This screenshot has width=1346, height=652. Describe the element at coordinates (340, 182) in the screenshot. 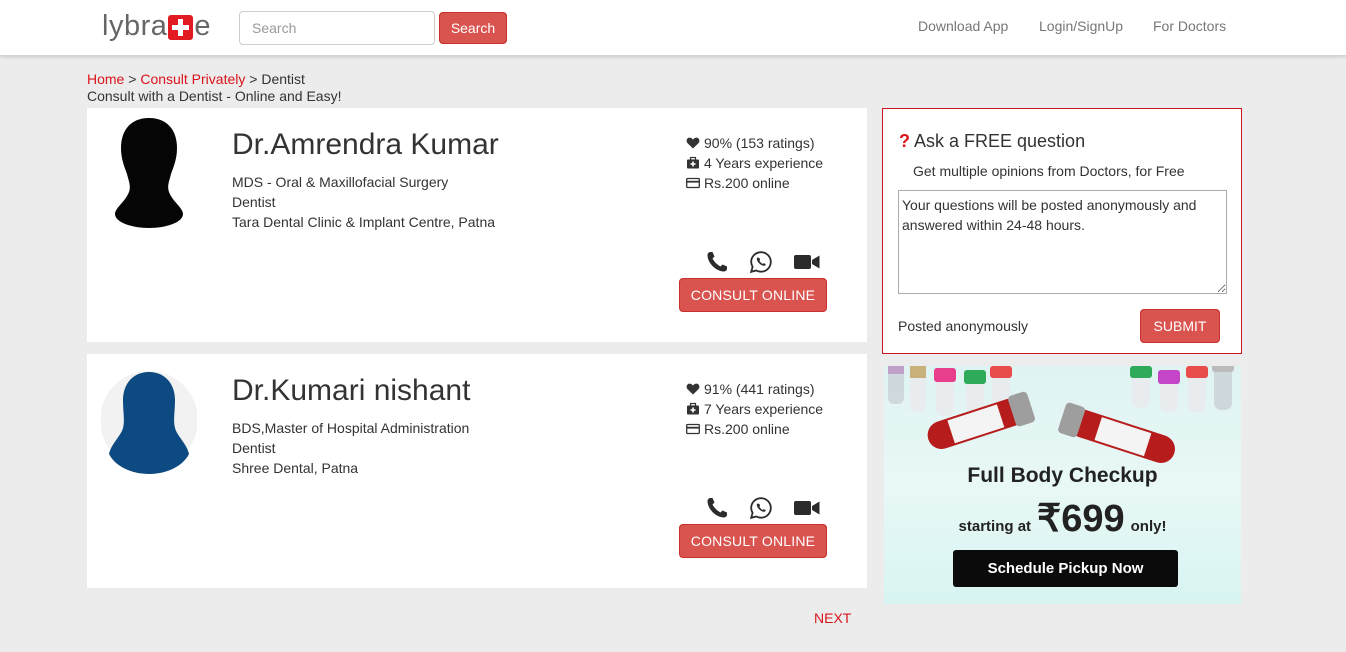

I see `doctor-qualification: MDS - Oral & Maxillofacial Surgery` at that location.